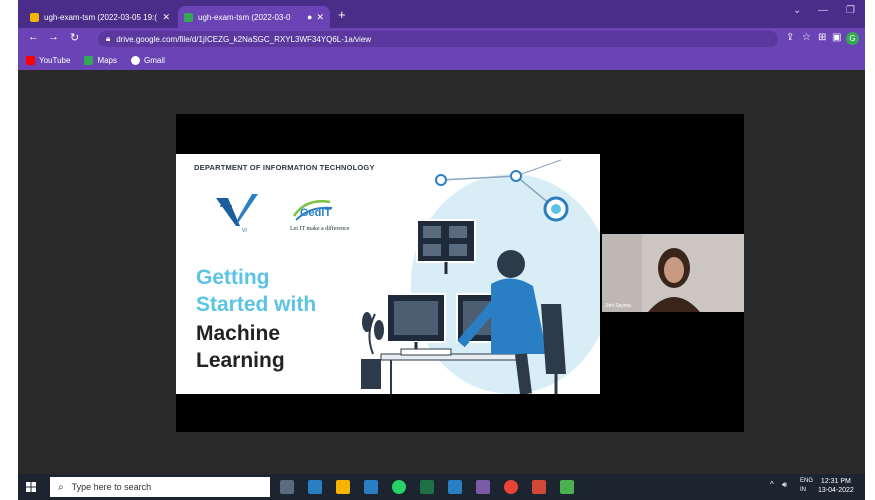 The height and width of the screenshot is (500, 875). I want to click on browser-tab-1: ugh-exam-tsm (2022-03-05 19:( ✕, so click(100, 17).